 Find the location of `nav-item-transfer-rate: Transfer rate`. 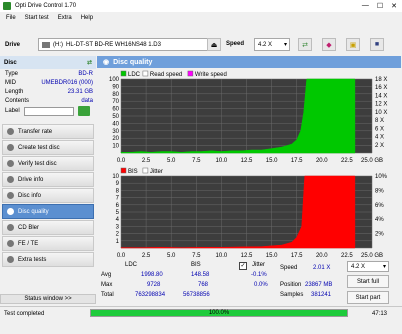

nav-item-transfer-rate: Transfer rate is located at coordinates (48, 131).